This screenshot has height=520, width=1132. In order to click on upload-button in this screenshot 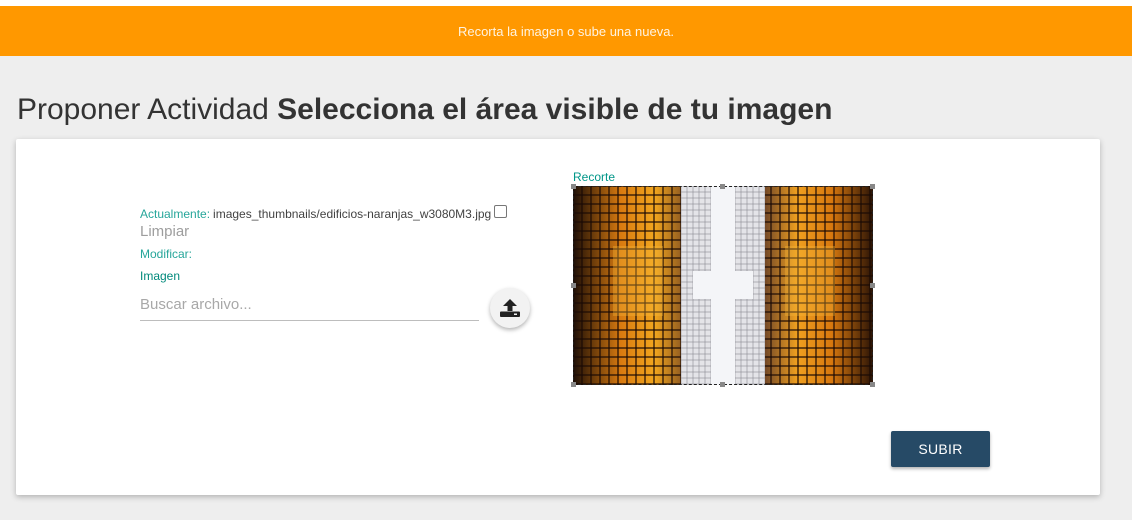, I will do `click(510, 308)`.